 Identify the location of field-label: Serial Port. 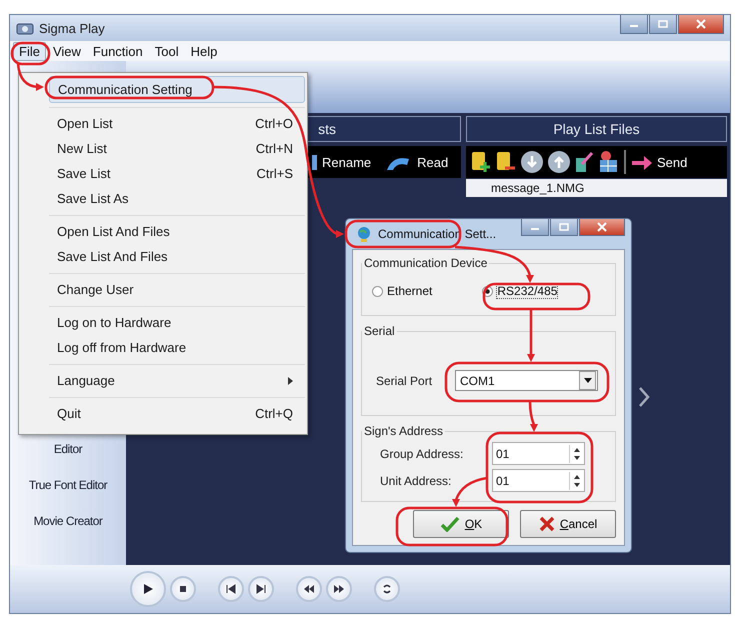
(404, 381).